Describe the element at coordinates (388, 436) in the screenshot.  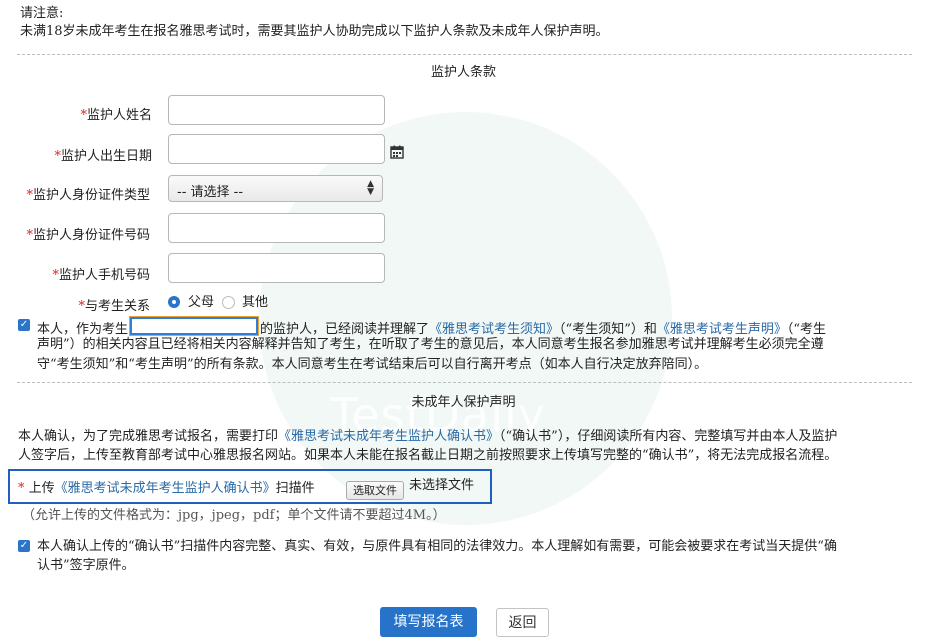
I see `confirmation-letter-link: 《雅思考试未成年考生监护人确认书》` at that location.